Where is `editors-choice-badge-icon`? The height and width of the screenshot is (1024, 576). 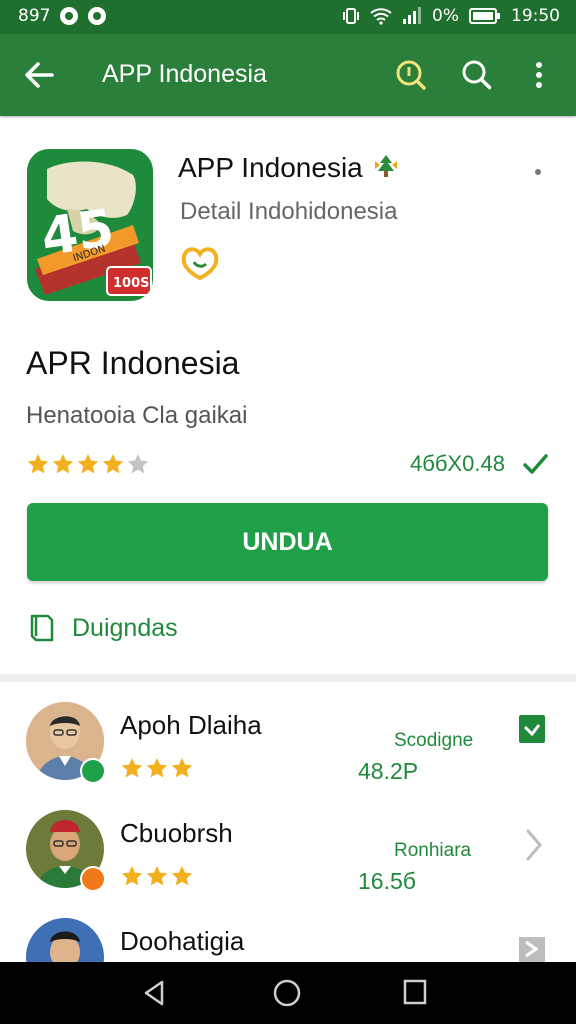 editors-choice-badge-icon is located at coordinates (200, 264).